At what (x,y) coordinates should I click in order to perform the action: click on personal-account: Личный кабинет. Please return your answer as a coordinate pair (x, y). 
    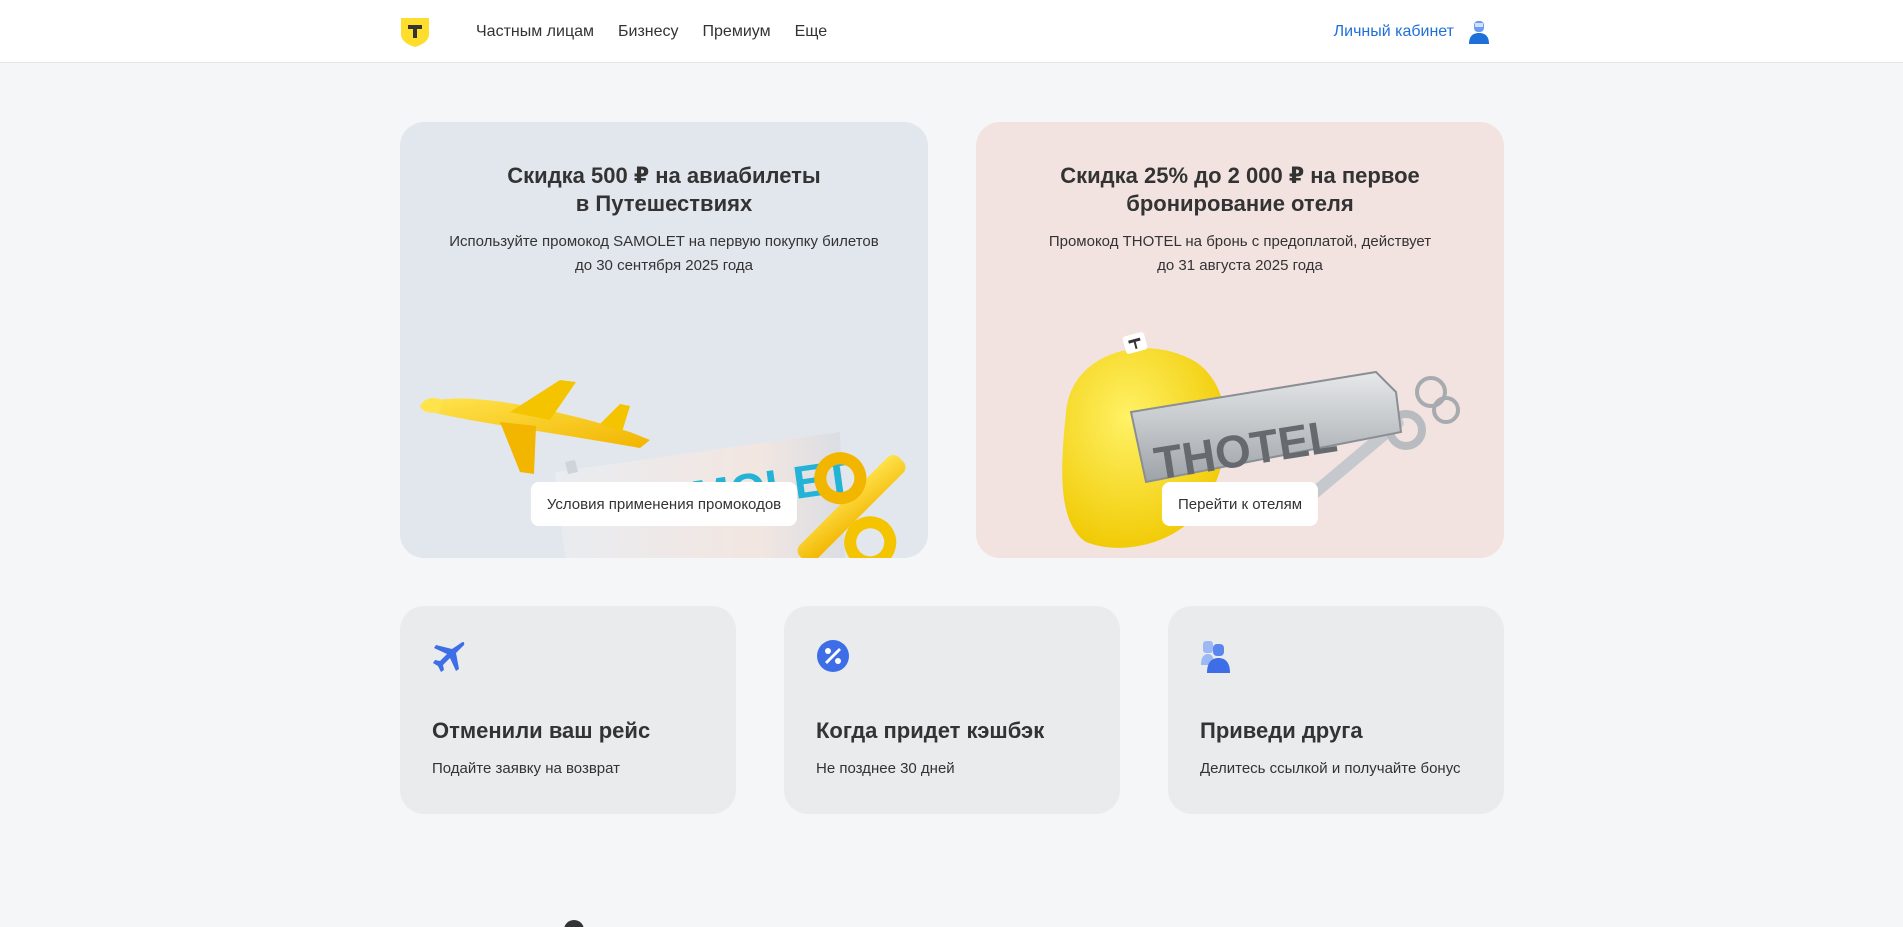
    Looking at the image, I should click on (1412, 31).